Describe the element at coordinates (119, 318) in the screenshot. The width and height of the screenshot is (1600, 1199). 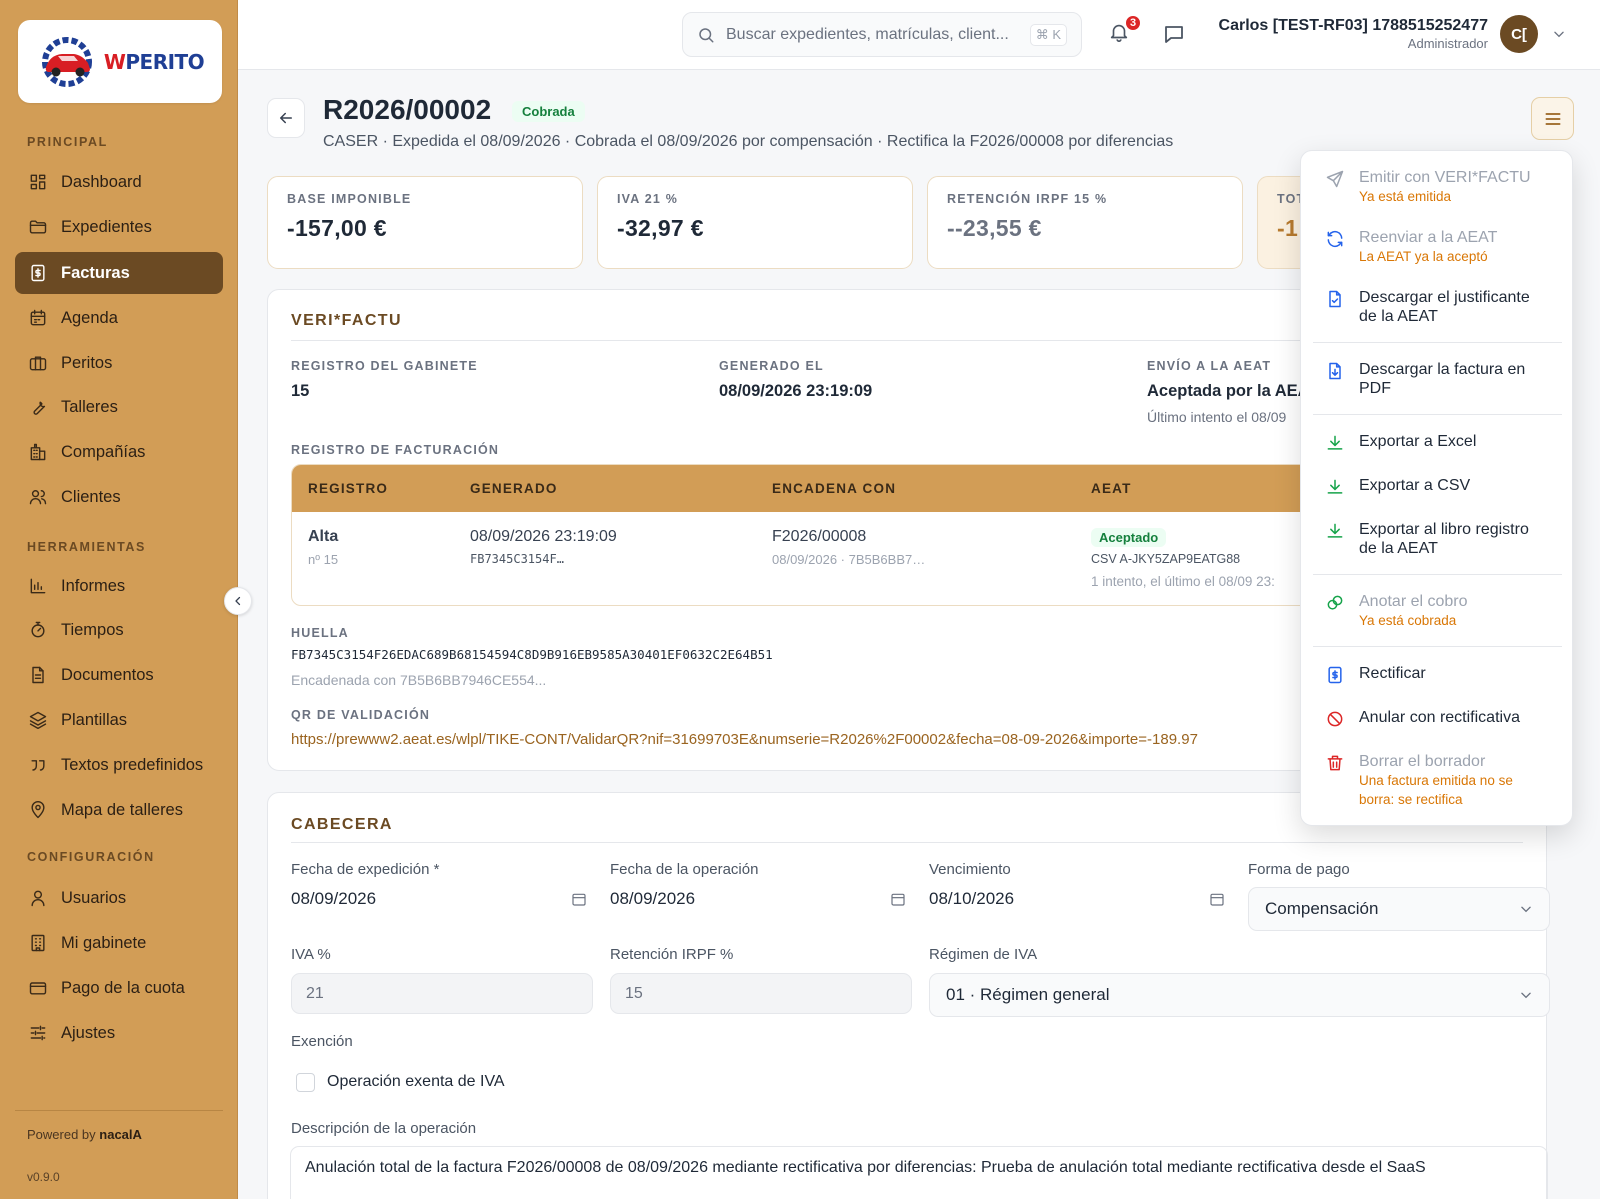
I see `sidebar-item-agenda: Agenda` at that location.